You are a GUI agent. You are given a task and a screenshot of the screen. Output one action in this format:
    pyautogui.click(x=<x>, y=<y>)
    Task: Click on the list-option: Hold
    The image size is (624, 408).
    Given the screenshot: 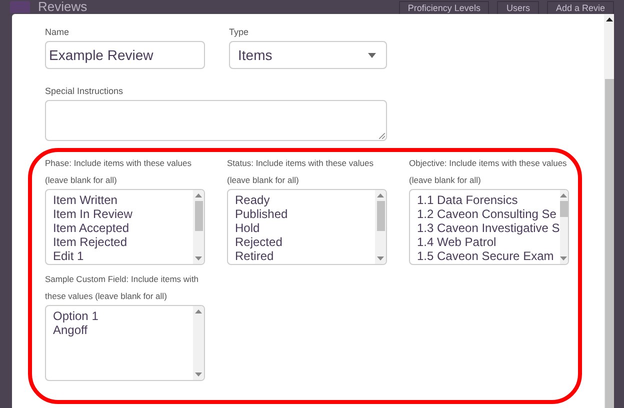 What is the action you would take?
    pyautogui.click(x=305, y=228)
    